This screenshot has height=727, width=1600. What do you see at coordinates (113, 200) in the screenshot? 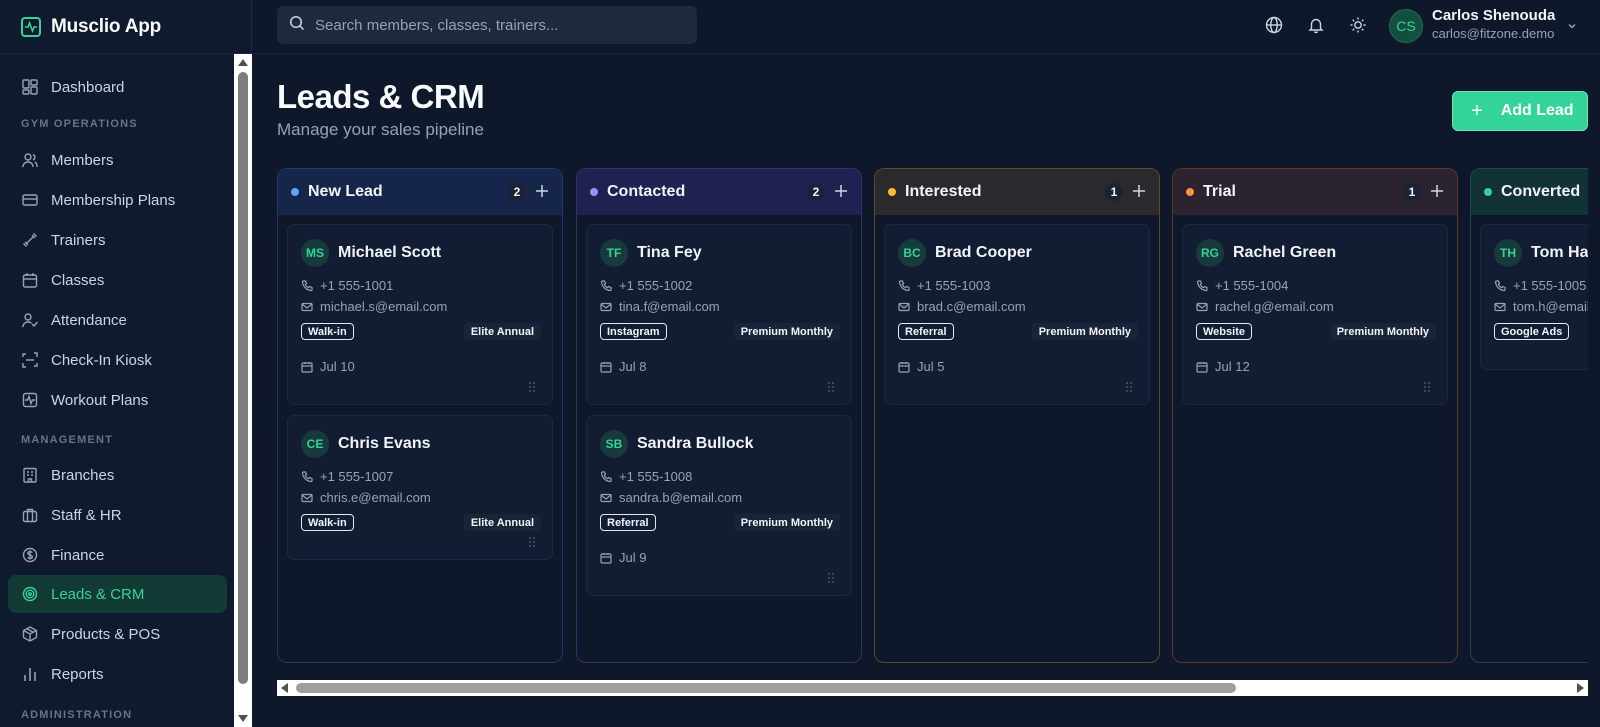
I see `sidebar-item-label: Membership Plans` at bounding box center [113, 200].